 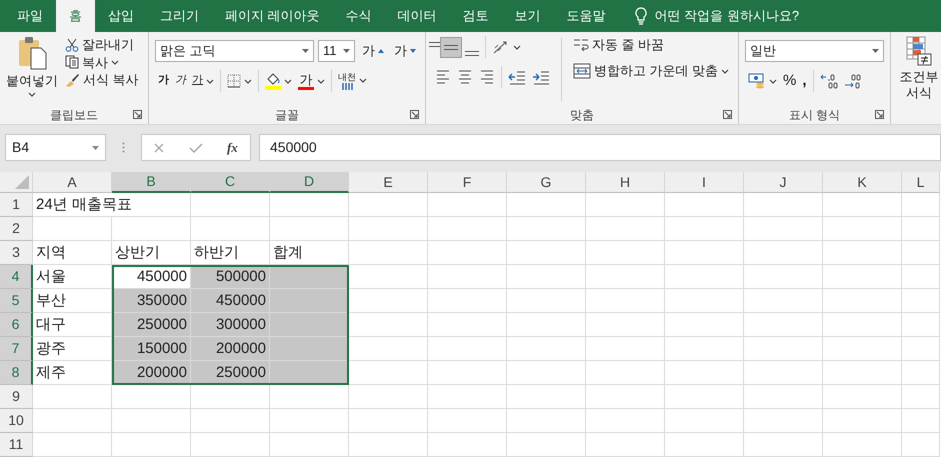 I want to click on table-cell: 450000, so click(x=230, y=301).